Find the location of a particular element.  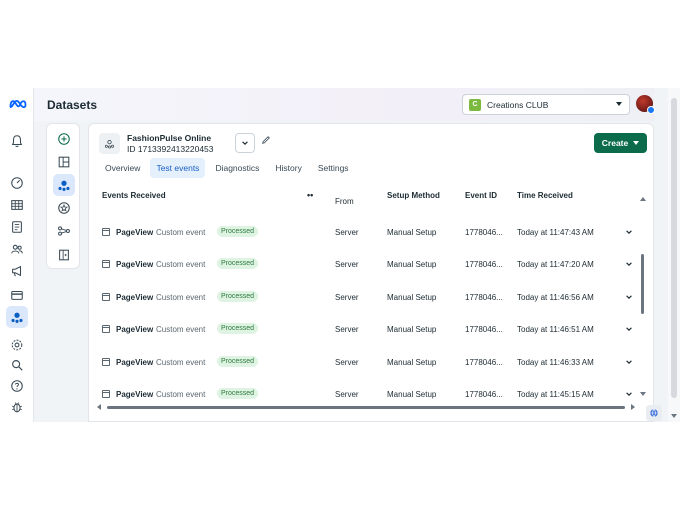

edit-pencil-icon is located at coordinates (266, 141).